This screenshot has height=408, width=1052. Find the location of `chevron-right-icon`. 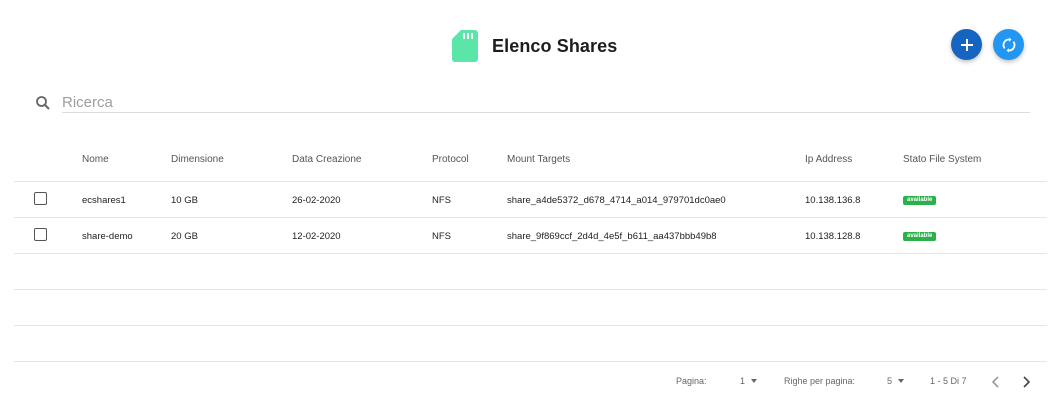

chevron-right-icon is located at coordinates (1027, 382).